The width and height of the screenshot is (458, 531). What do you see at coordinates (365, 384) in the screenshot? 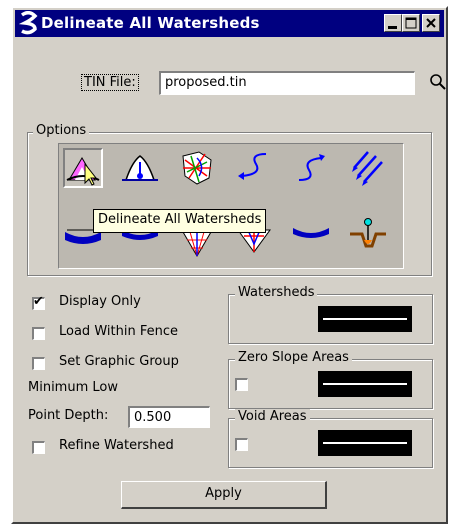
I see `zero-slope-symbology-swatch` at bounding box center [365, 384].